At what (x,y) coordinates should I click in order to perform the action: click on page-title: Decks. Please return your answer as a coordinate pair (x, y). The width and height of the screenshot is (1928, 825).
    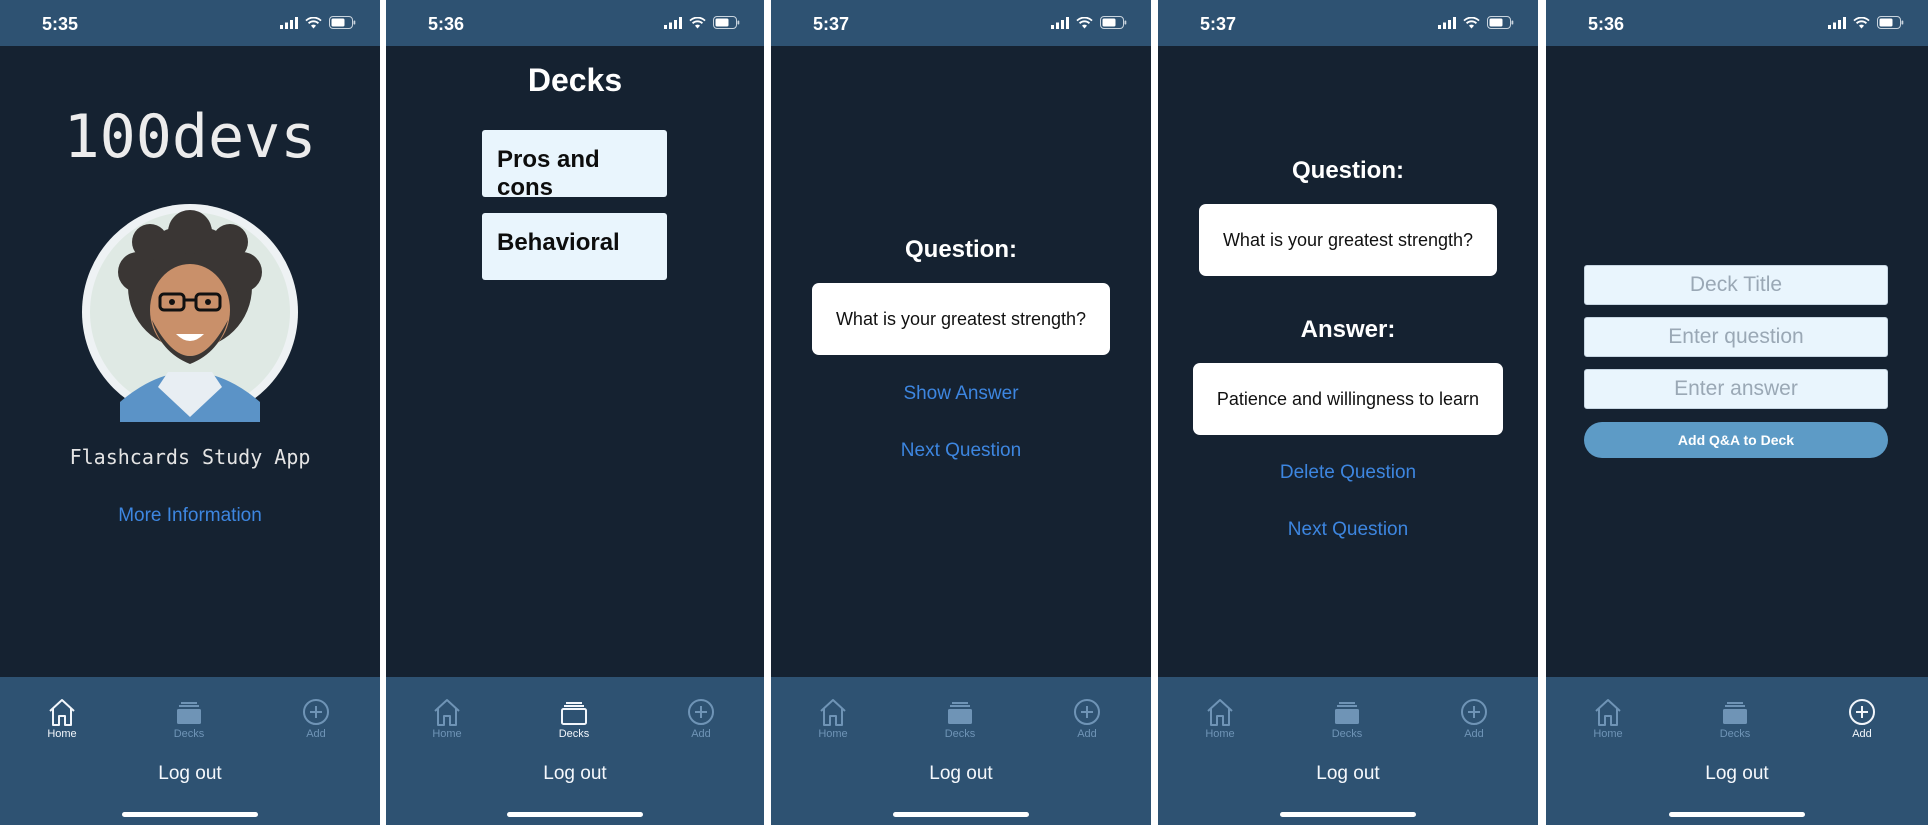
    Looking at the image, I should click on (575, 80).